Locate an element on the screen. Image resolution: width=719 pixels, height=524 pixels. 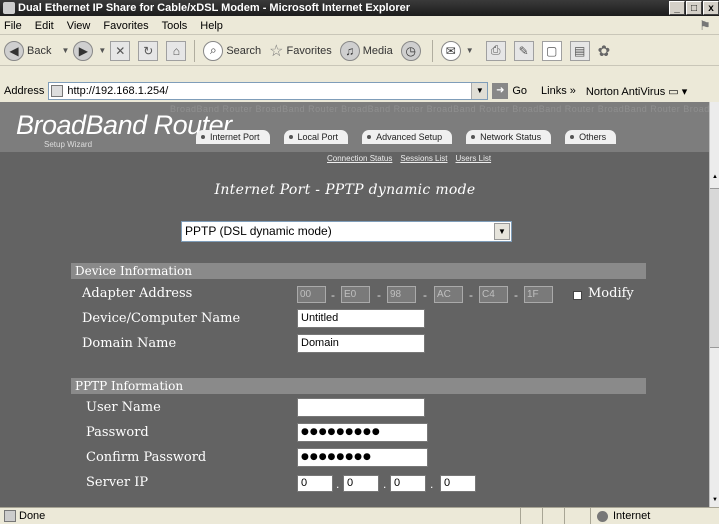
domain-name-label: Domain Name is located at coordinates (129, 343).